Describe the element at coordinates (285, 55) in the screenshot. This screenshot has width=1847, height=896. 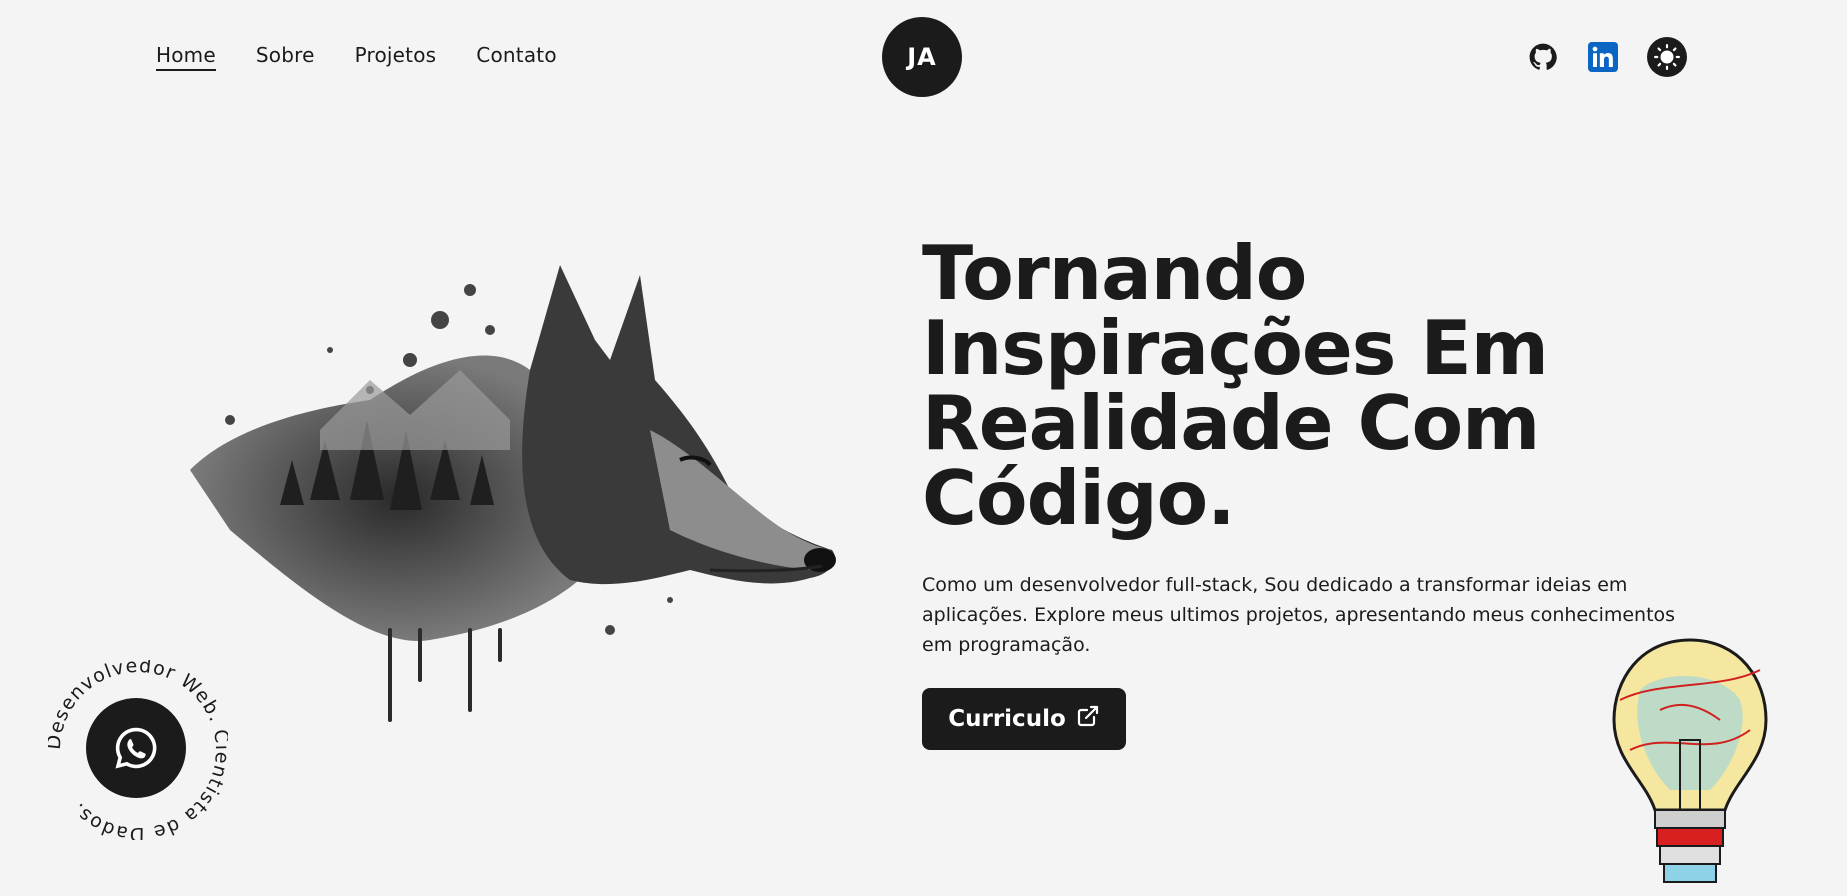
I see `nav-sobre: Sobre` at that location.